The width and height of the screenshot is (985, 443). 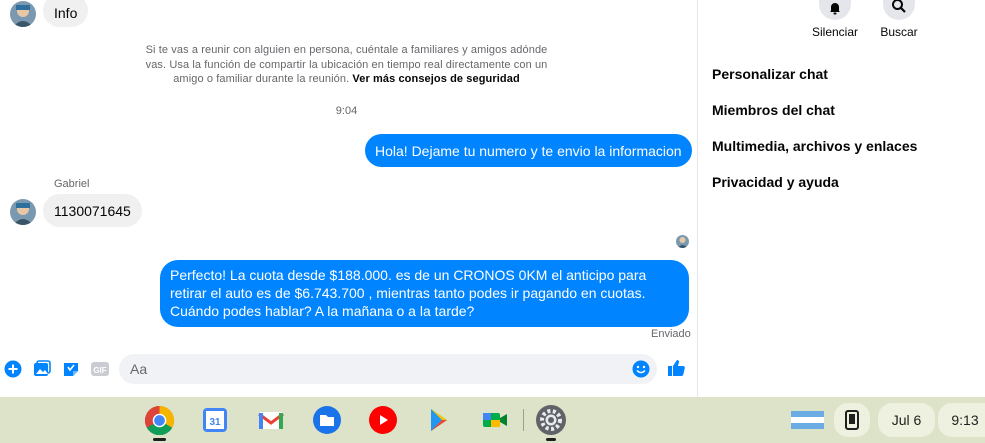 I want to click on sender-name: Gabriel, so click(x=72, y=184).